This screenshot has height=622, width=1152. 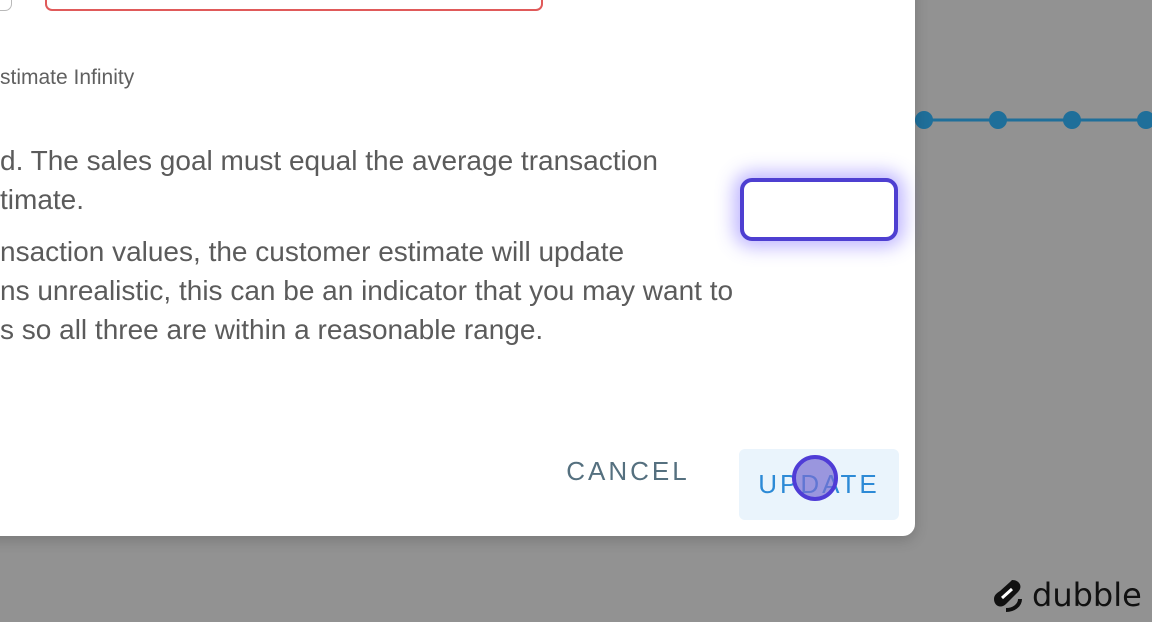 I want to click on click-cursor-indicator, so click(x=815, y=478).